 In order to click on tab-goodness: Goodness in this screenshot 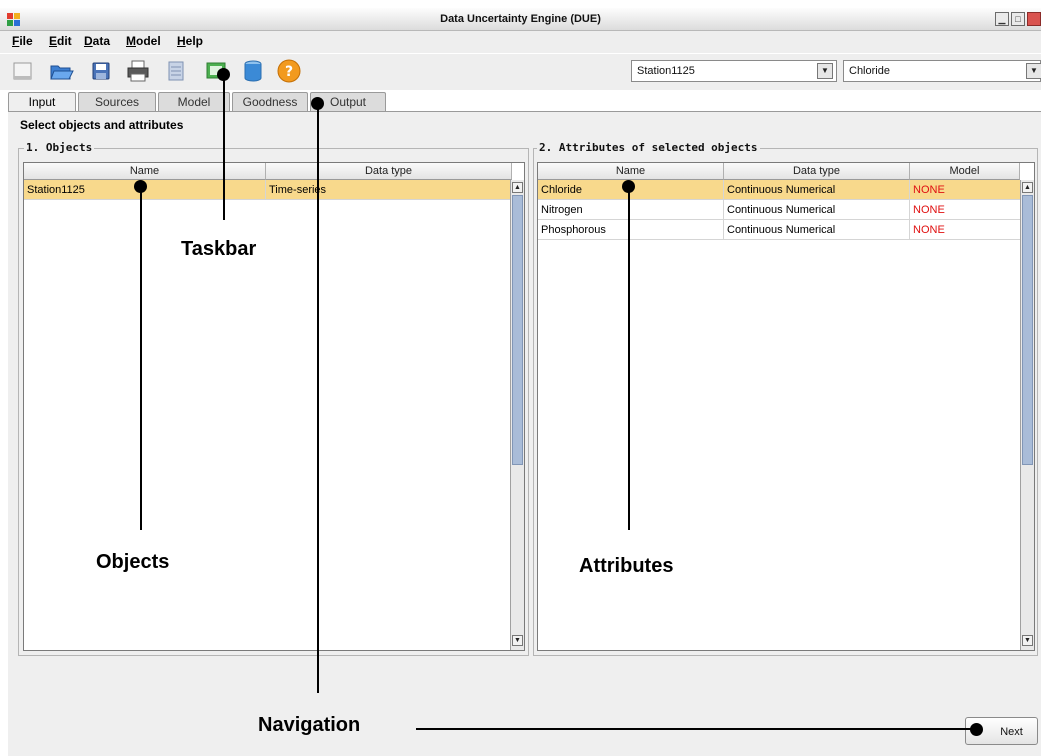, I will do `click(270, 102)`.